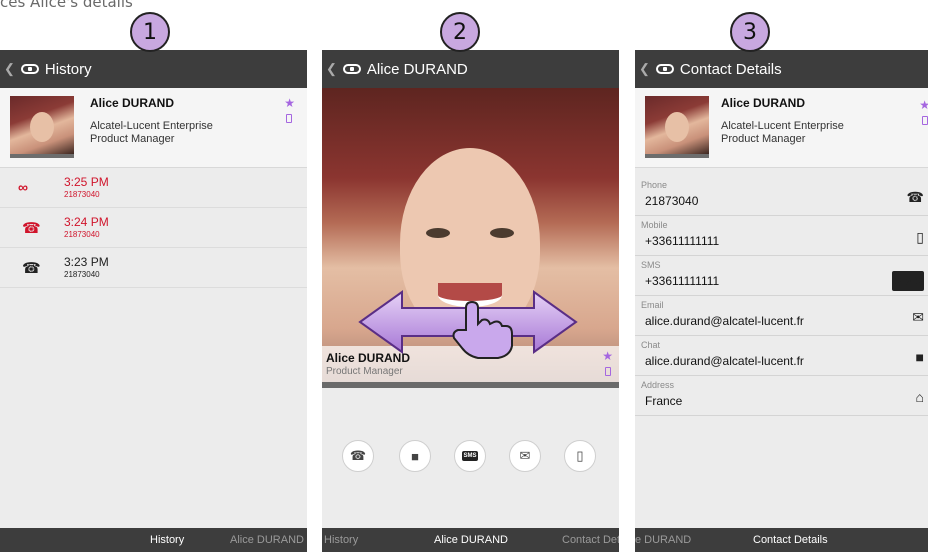 This screenshot has height=552, width=928. Describe the element at coordinates (23, 187) in the screenshot. I see `voicemail-icon: ∞` at that location.